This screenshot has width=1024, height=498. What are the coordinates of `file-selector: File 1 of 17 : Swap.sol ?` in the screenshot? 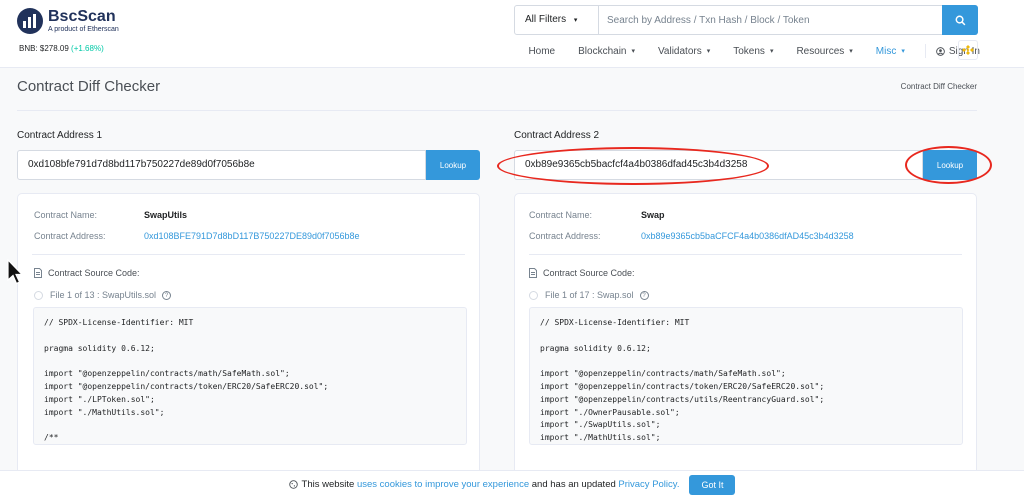 It's located at (589, 295).